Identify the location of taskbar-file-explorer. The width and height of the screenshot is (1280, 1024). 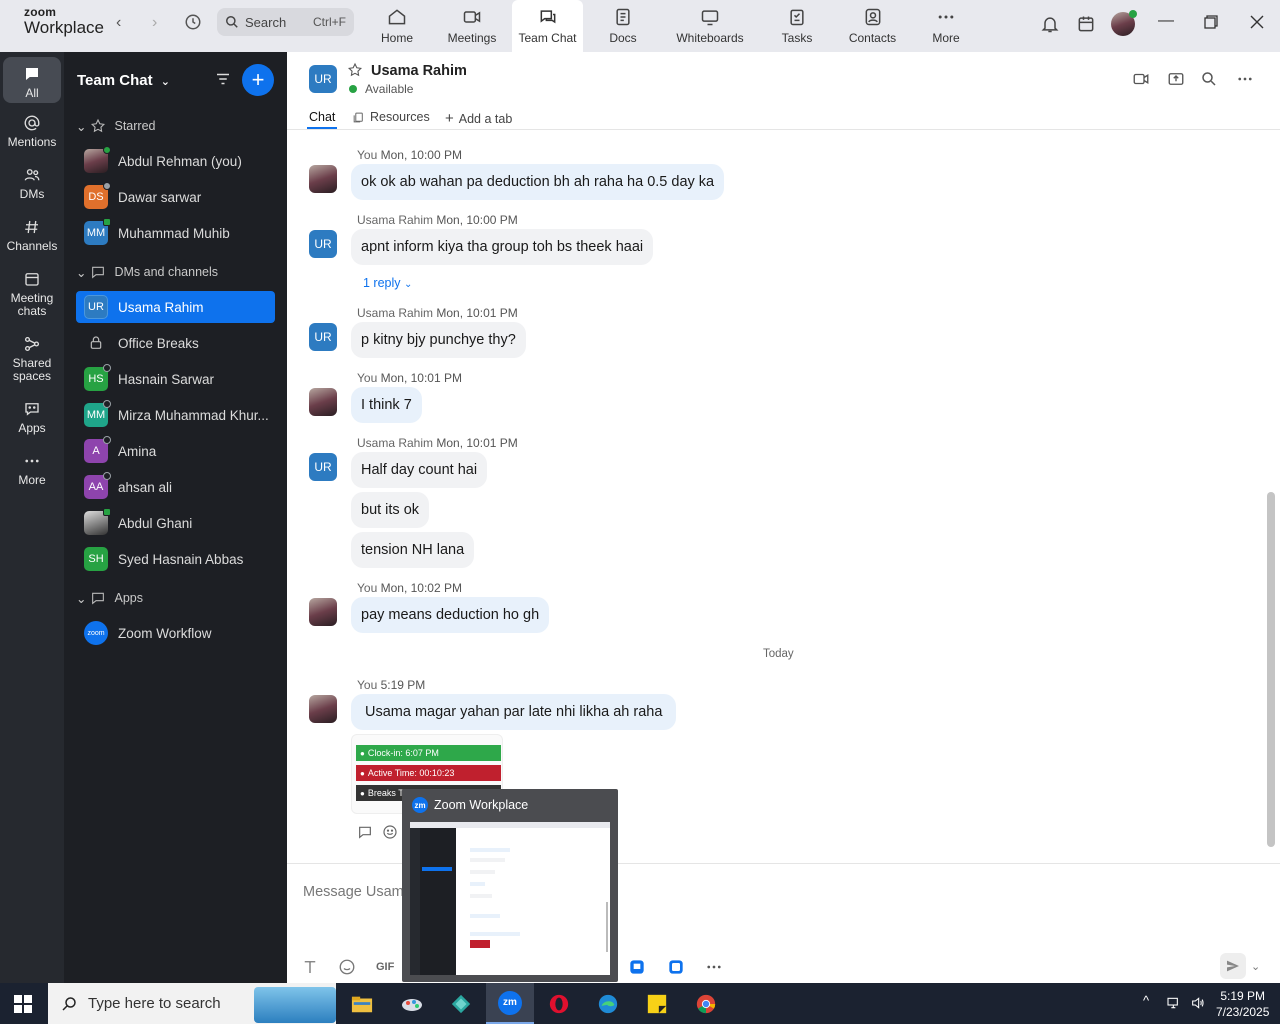
(362, 1003).